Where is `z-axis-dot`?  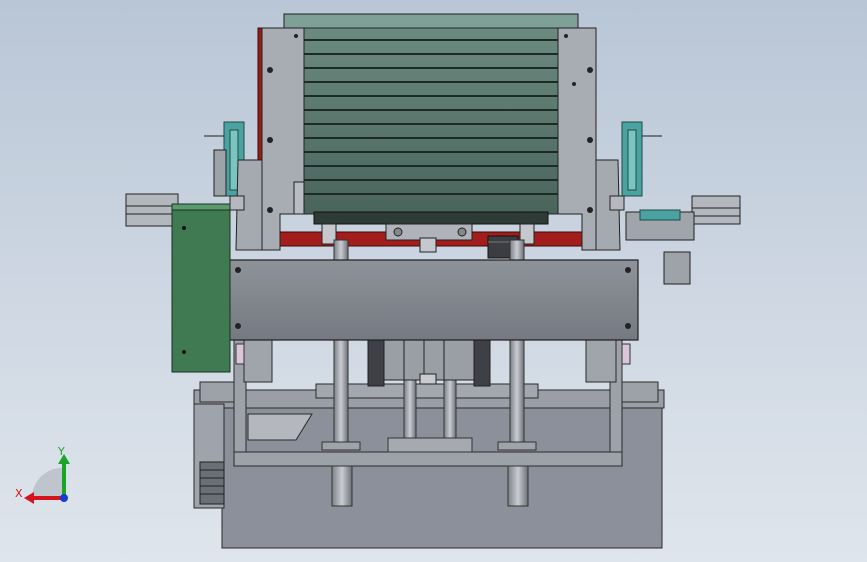 z-axis-dot is located at coordinates (64, 498).